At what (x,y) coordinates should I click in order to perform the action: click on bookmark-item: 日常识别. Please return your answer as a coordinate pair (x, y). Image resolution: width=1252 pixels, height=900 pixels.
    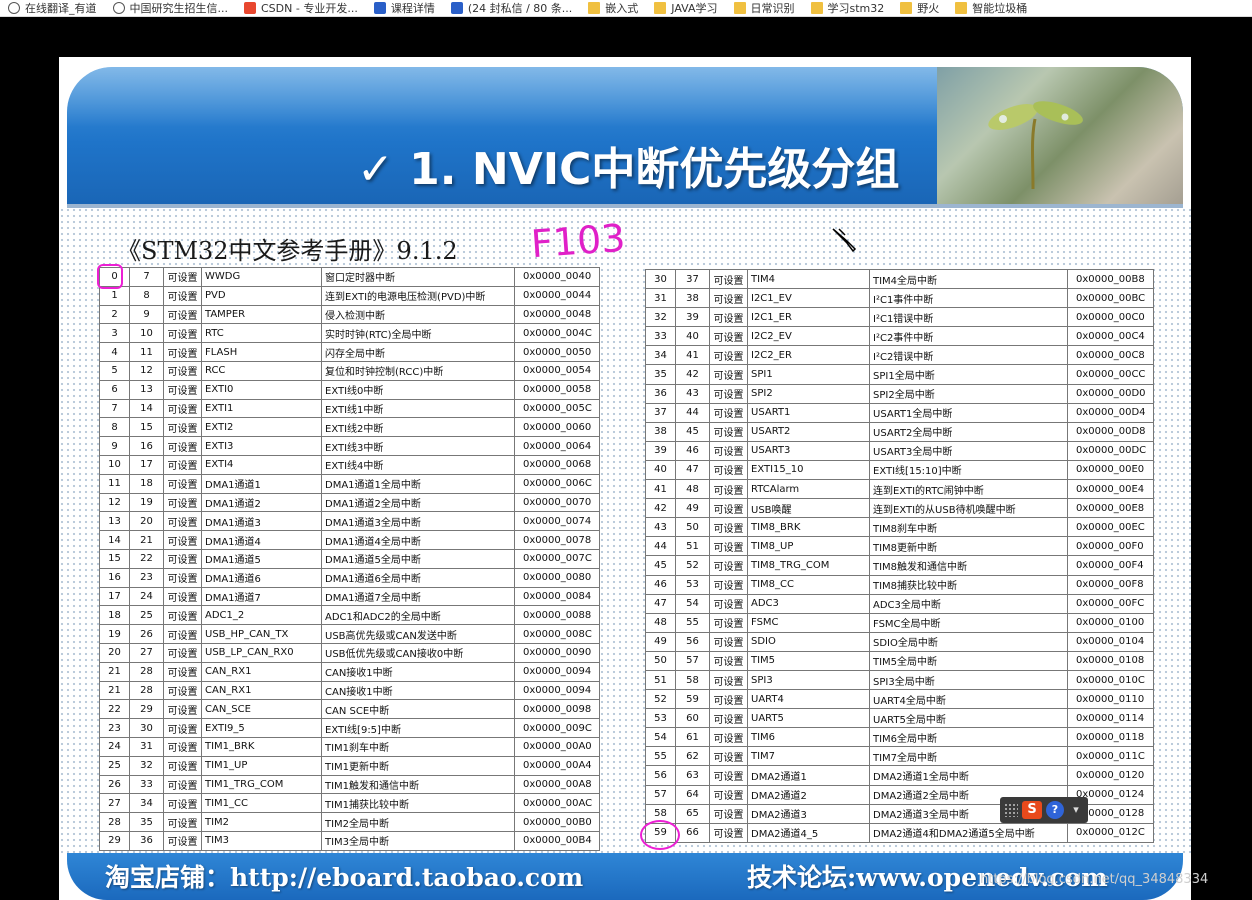
    Looking at the image, I should click on (764, 8).